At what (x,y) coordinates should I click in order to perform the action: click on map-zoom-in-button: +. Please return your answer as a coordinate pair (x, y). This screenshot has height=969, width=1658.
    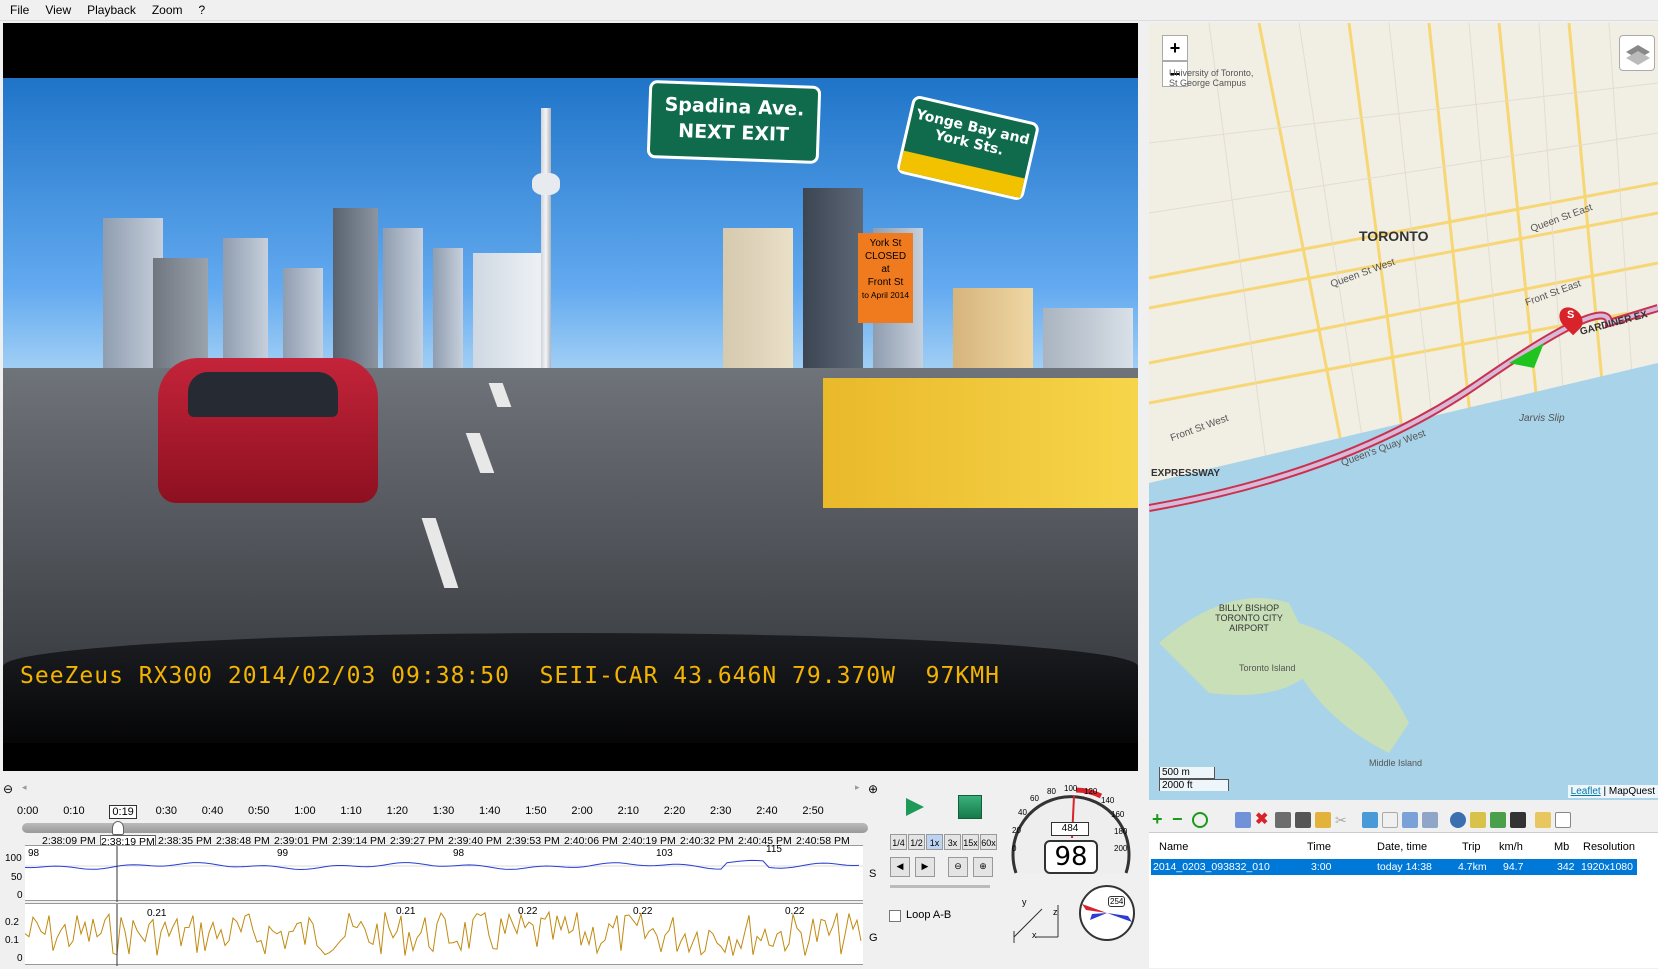
    Looking at the image, I should click on (1175, 48).